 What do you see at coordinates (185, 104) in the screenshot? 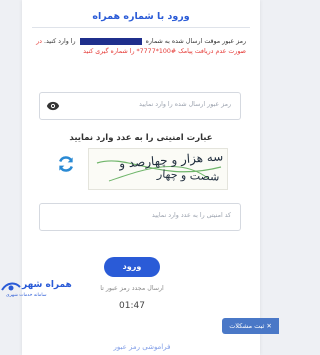
I see `password-placeholder: رمز عبور ارسال شده را وارد نمایید` at bounding box center [185, 104].